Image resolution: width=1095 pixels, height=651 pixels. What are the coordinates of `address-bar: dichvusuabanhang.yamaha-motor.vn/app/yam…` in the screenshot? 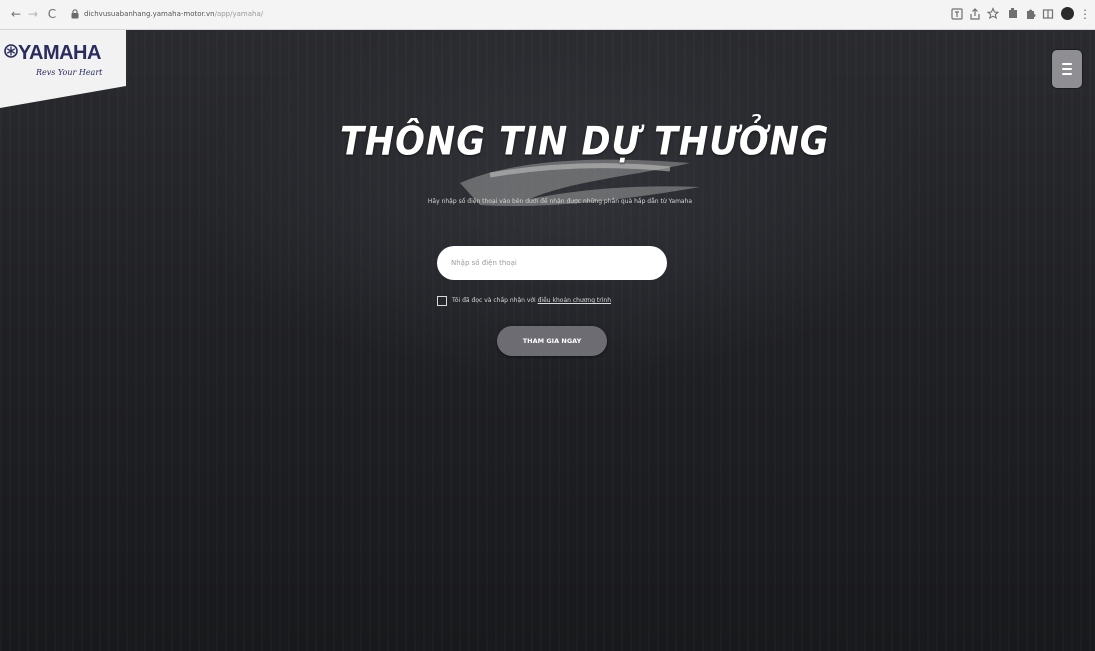 It's located at (173, 14).